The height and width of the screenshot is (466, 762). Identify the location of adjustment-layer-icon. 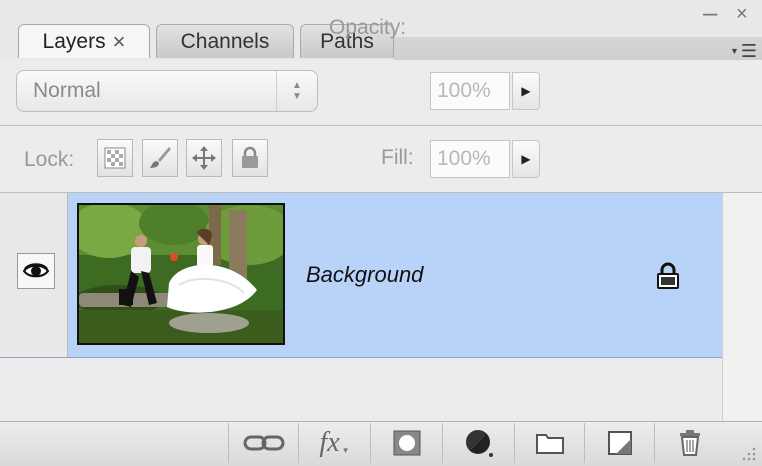
(479, 443).